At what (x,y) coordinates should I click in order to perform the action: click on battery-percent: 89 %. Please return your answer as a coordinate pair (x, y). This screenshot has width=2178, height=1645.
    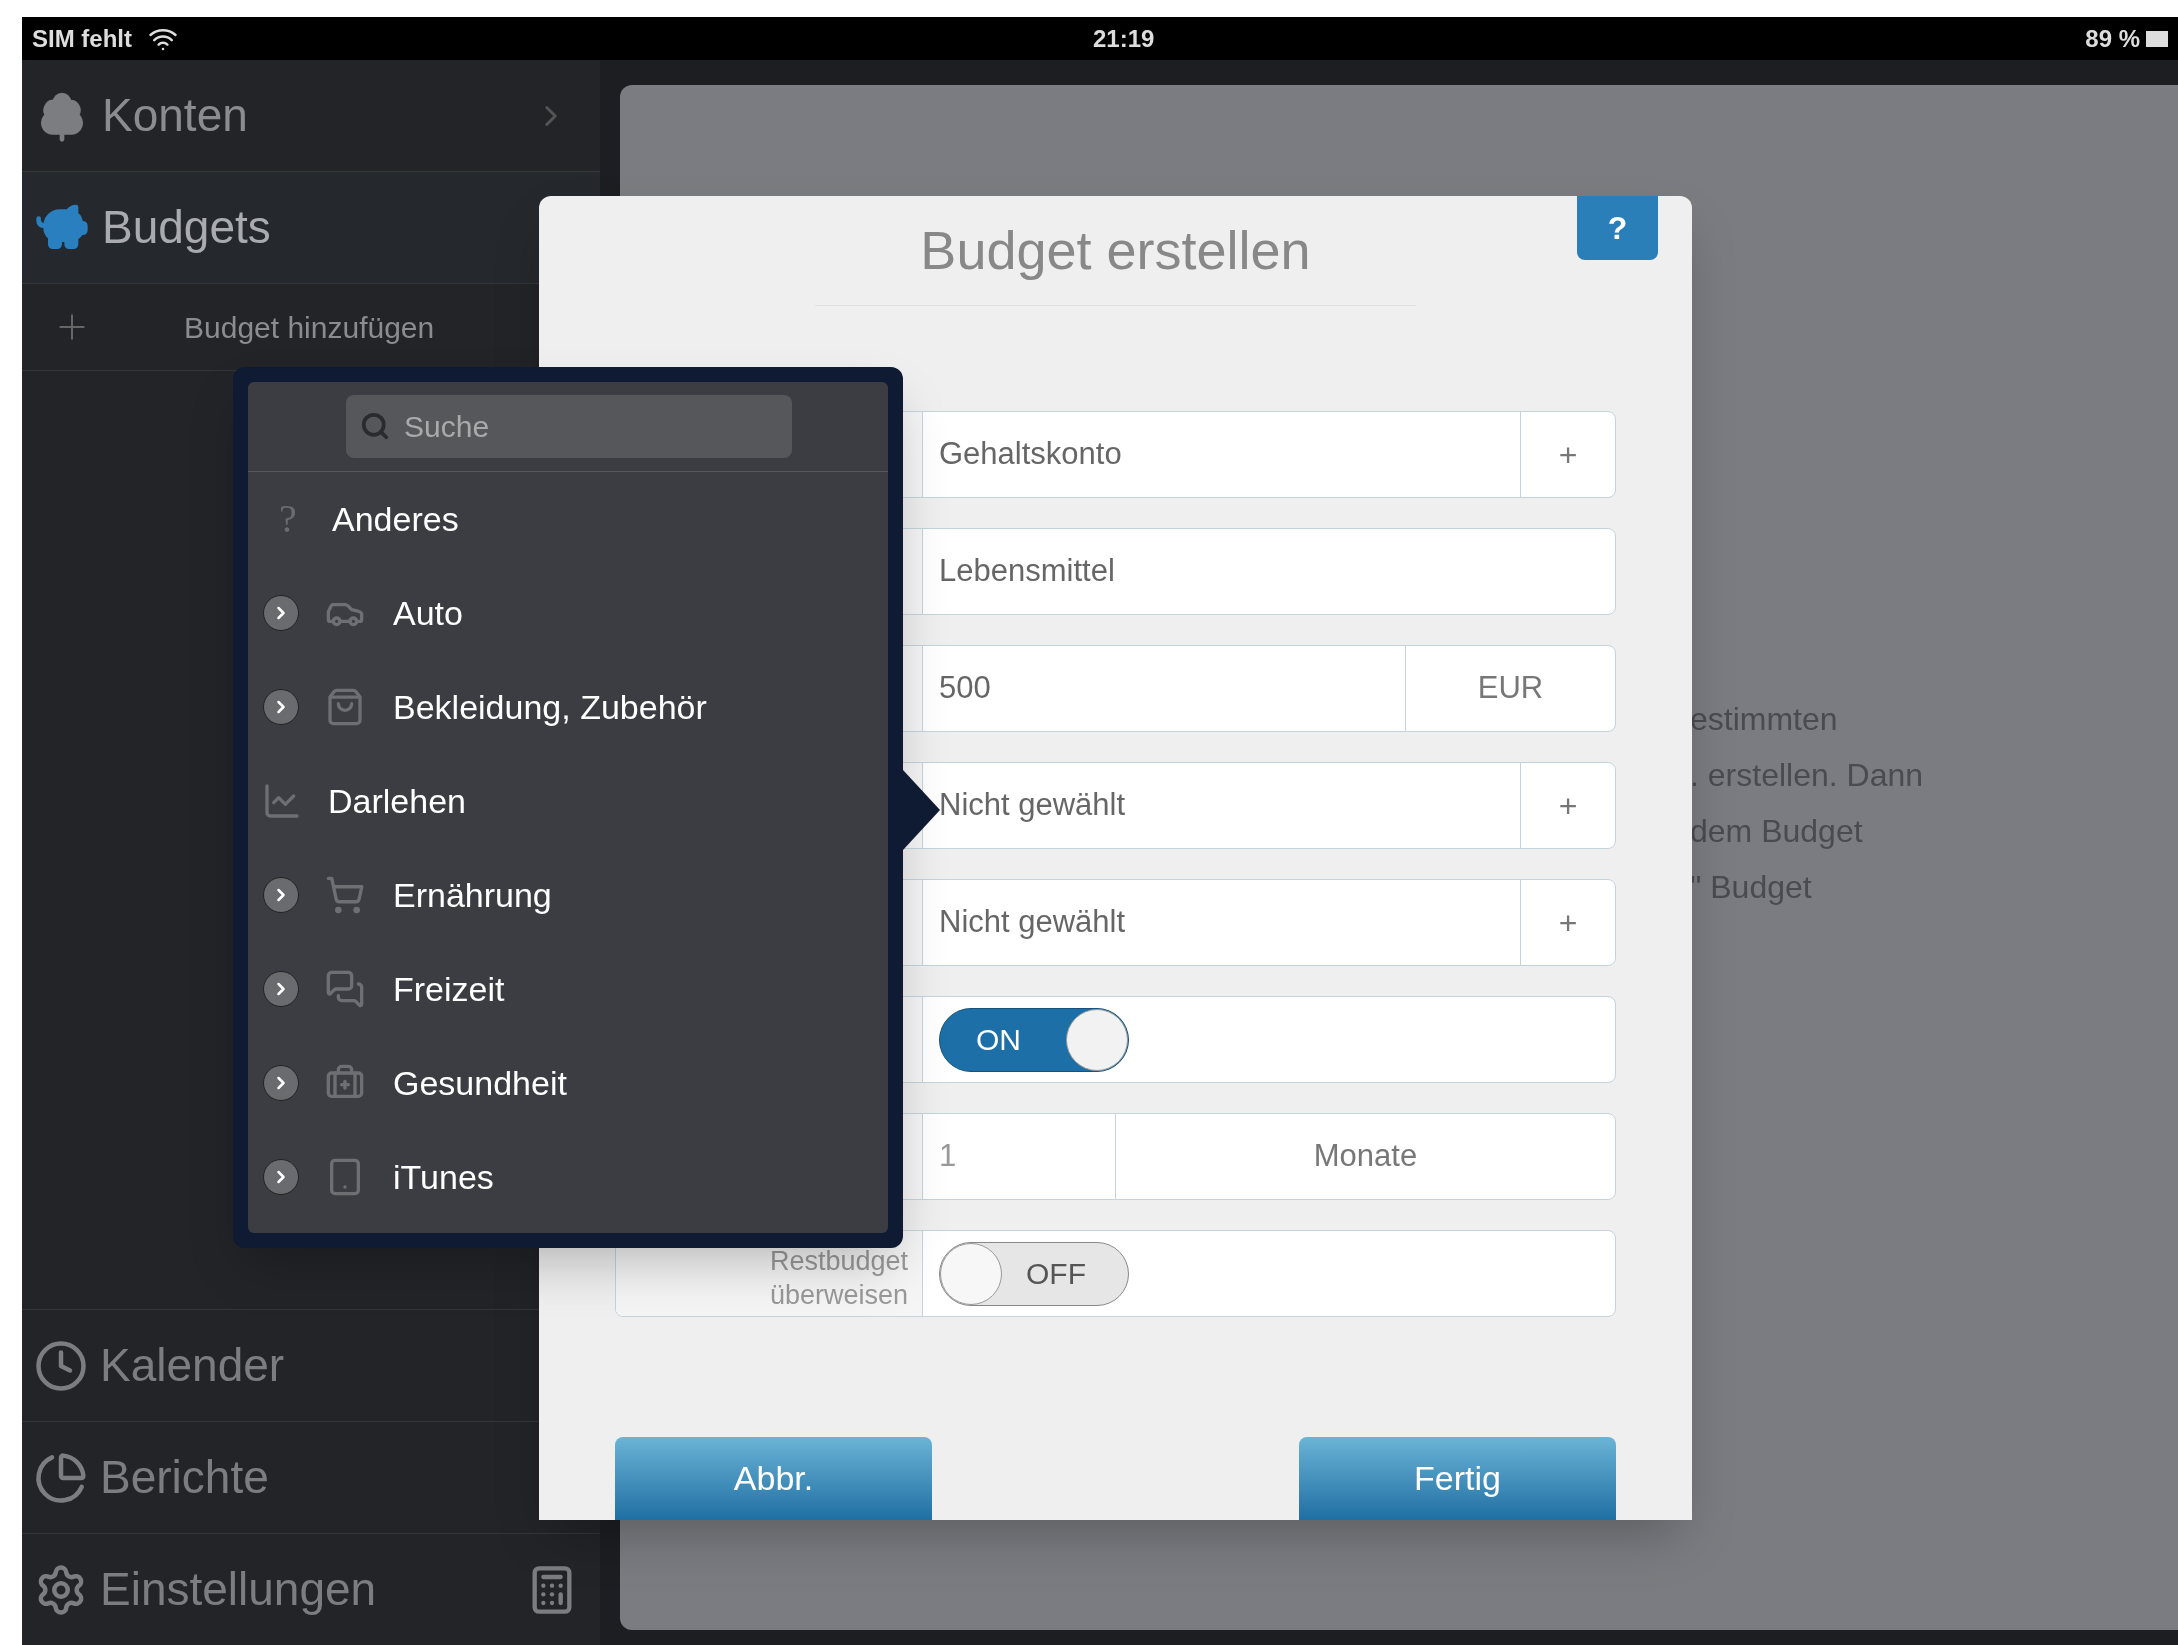
    Looking at the image, I should click on (2112, 38).